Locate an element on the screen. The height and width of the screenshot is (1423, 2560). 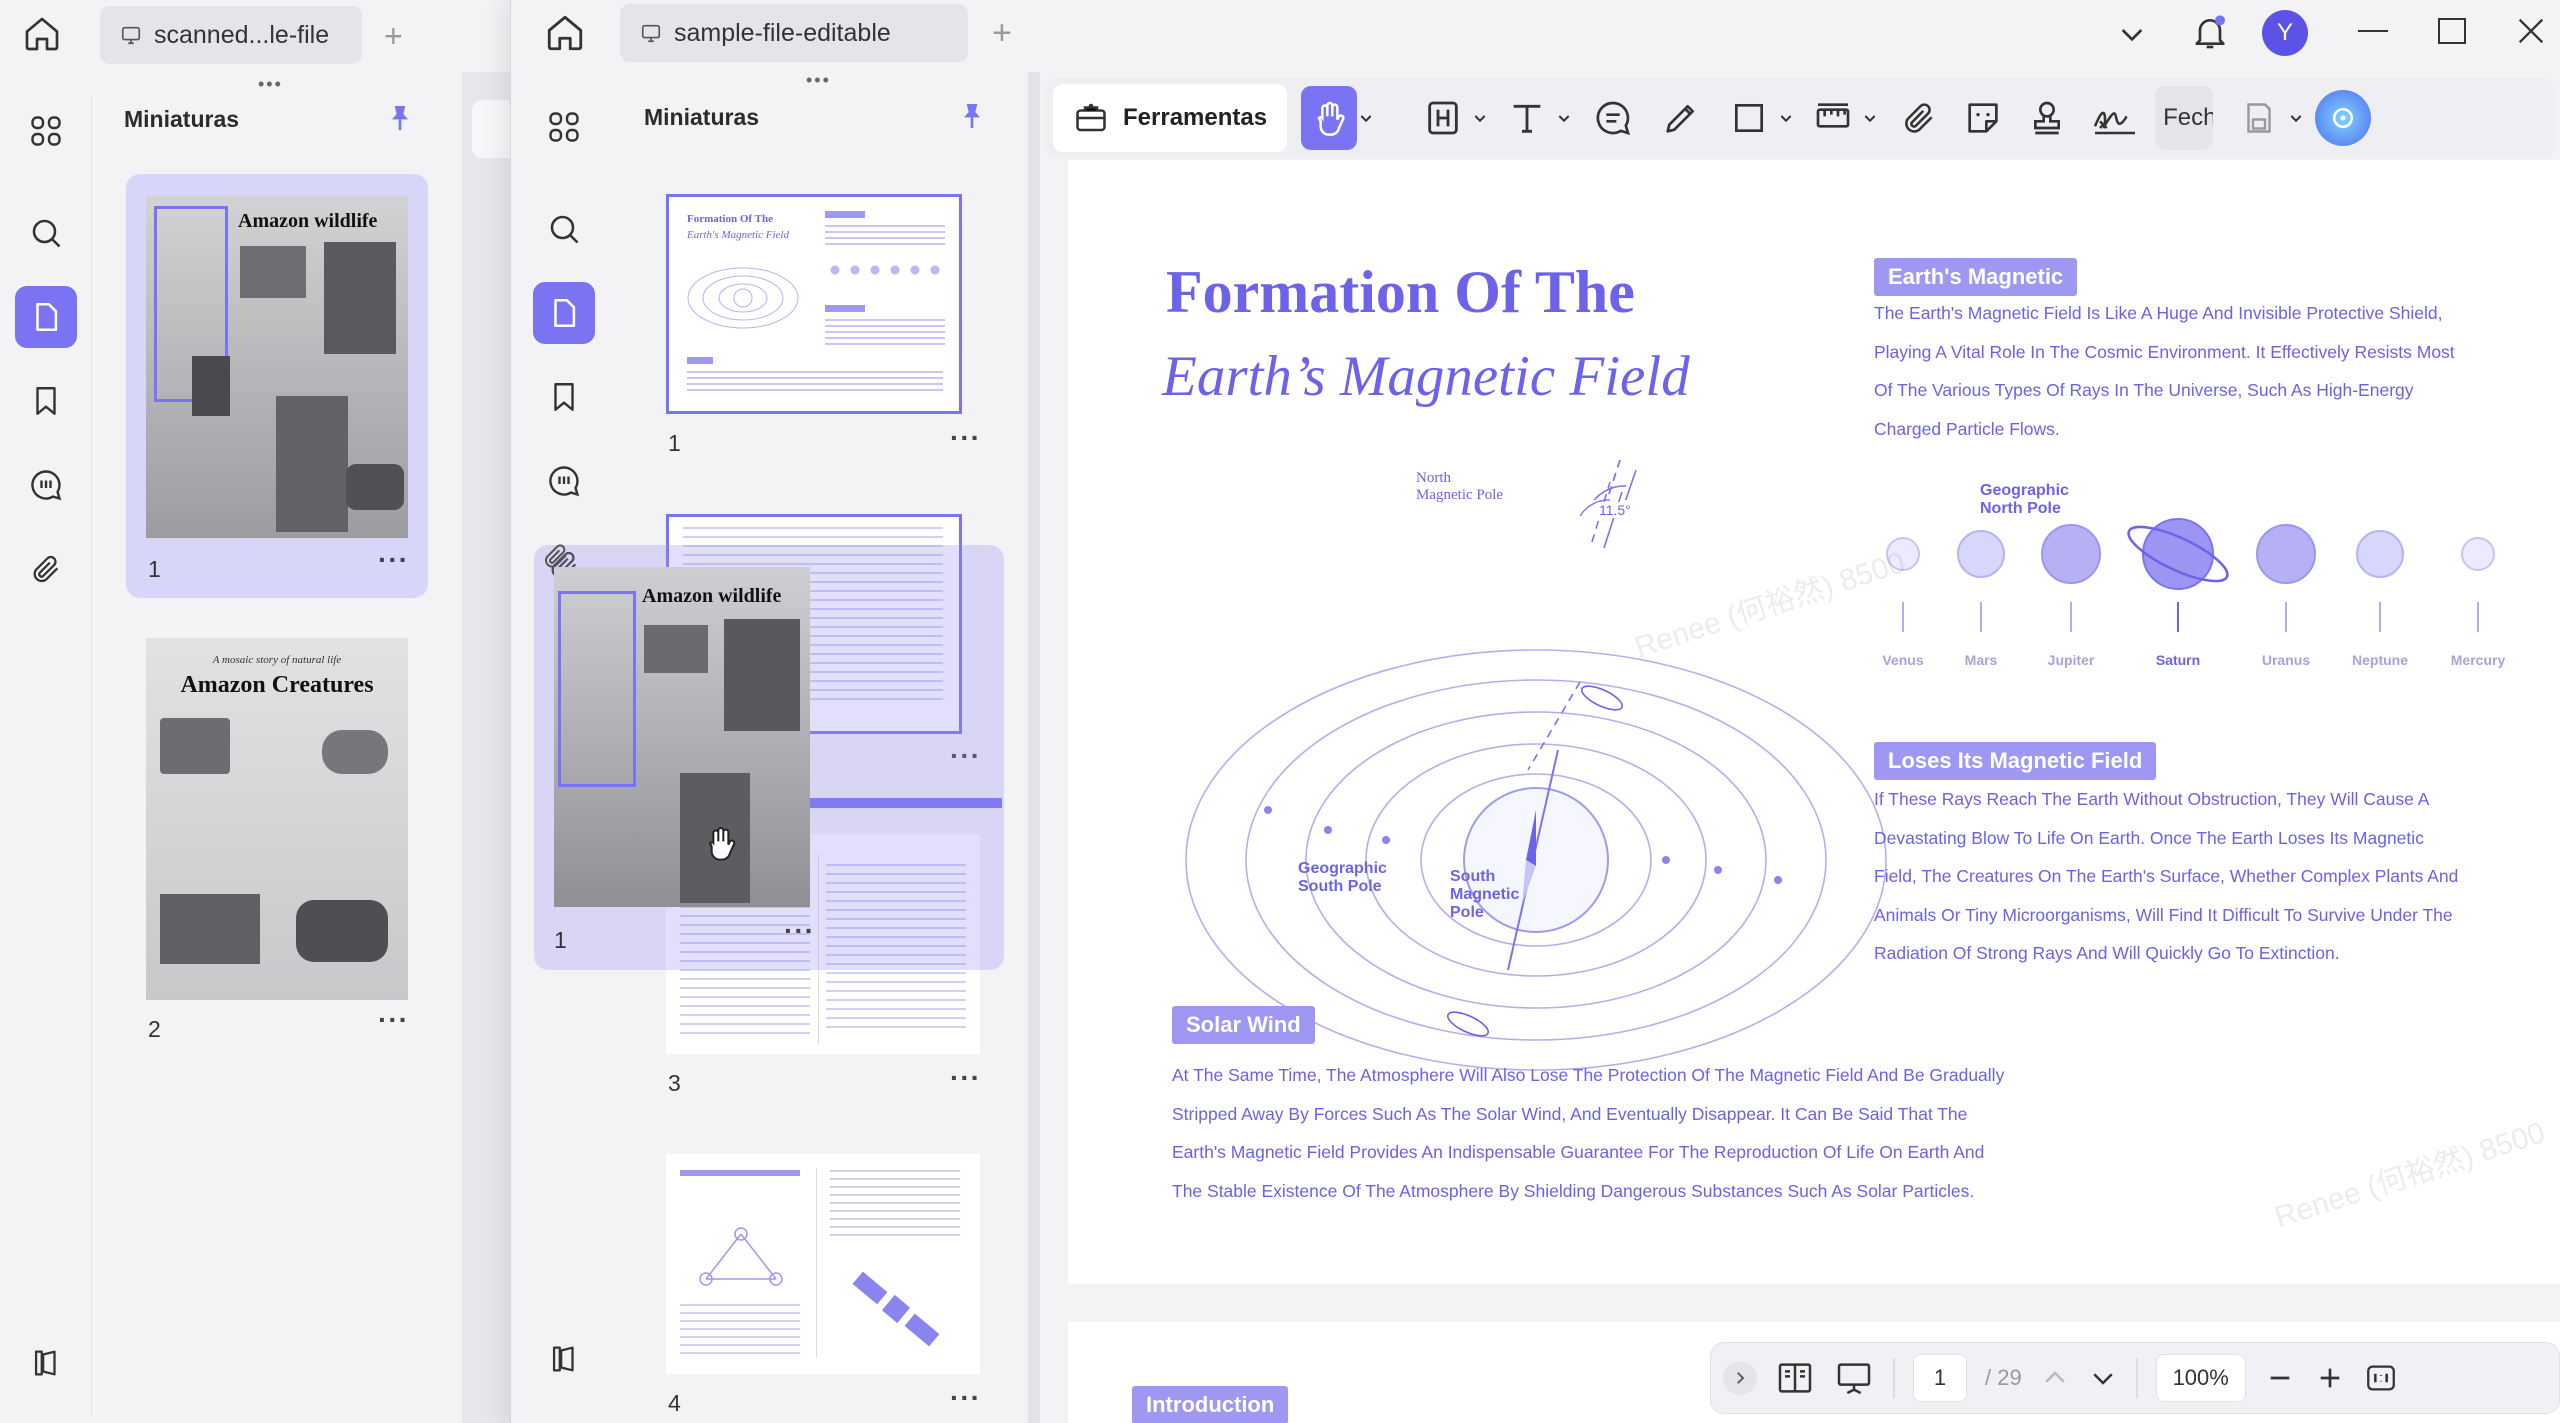
dragged-thumbnail-image: Amazon wildlife is located at coordinates (682, 737).